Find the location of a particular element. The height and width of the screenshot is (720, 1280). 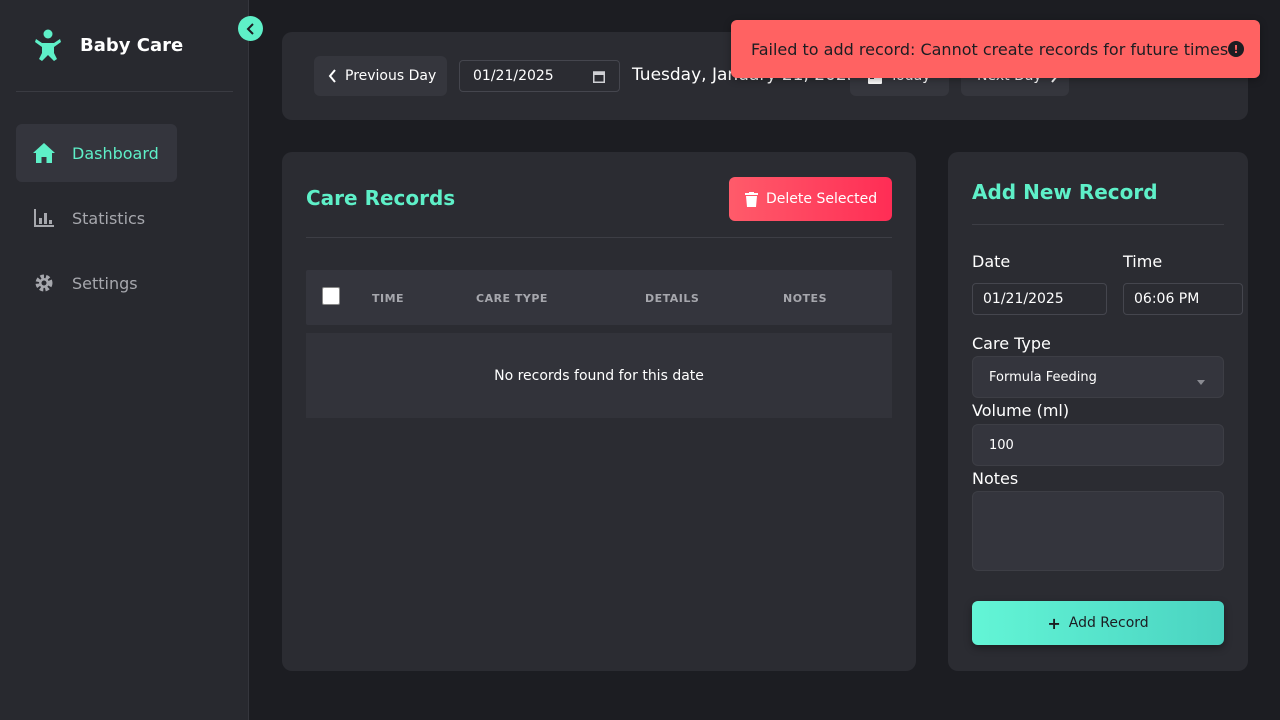

records-table-header: TIME CARE TYPE DETAILS NOTES is located at coordinates (599, 297).